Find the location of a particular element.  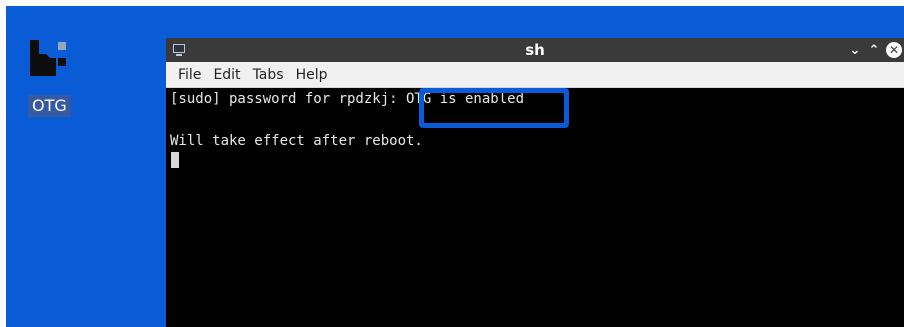

menu-tabs: Tabs is located at coordinates (268, 75).